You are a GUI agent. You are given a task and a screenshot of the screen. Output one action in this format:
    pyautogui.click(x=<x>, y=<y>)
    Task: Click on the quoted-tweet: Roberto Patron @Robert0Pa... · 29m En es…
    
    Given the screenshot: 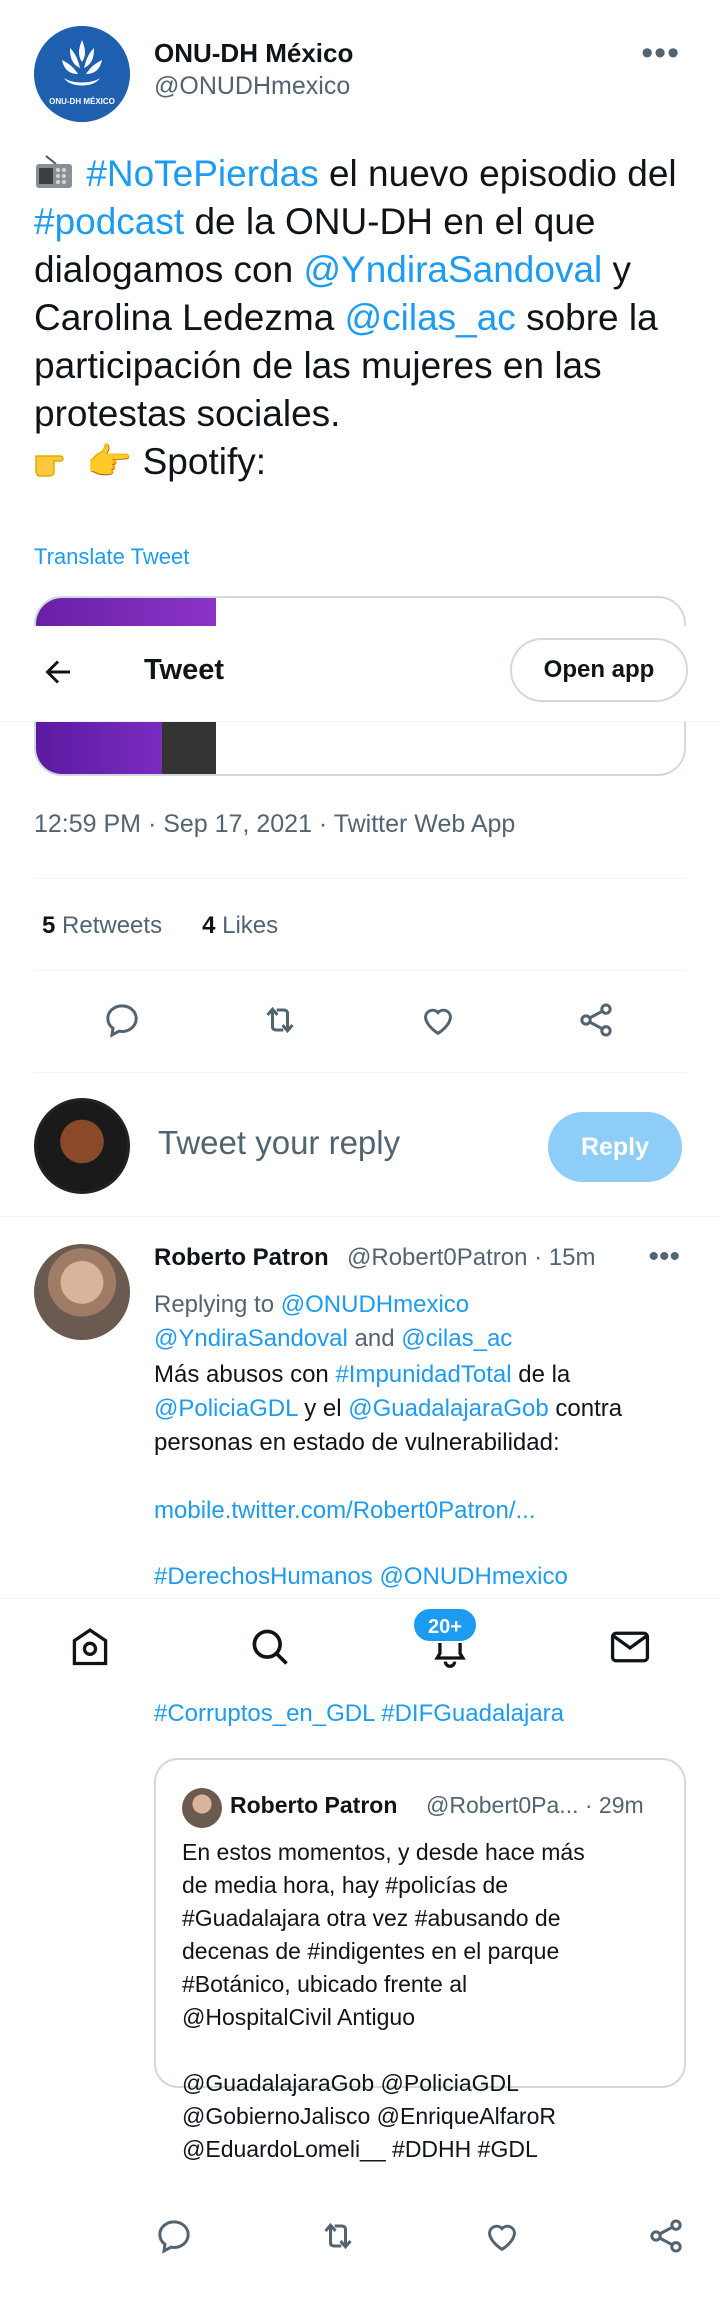 What is the action you would take?
    pyautogui.click(x=420, y=1960)
    